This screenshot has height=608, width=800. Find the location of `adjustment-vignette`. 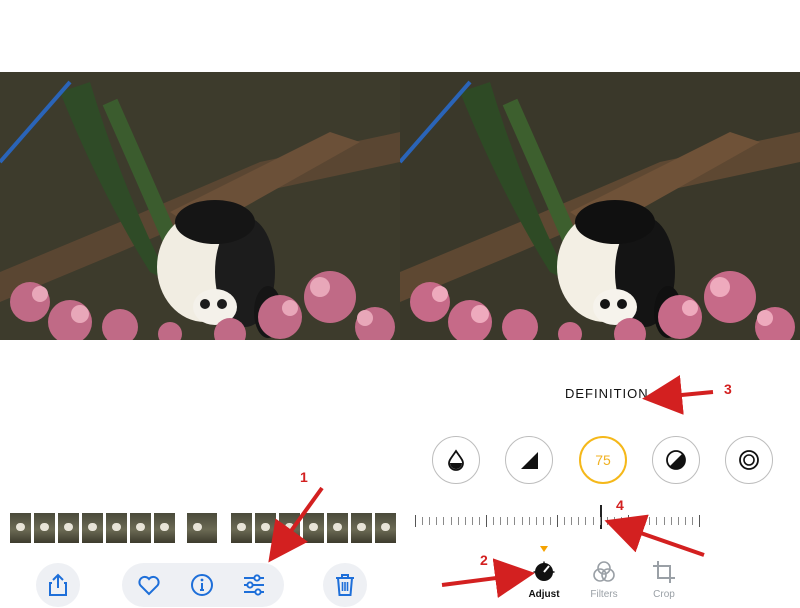

adjustment-vignette is located at coordinates (749, 460).